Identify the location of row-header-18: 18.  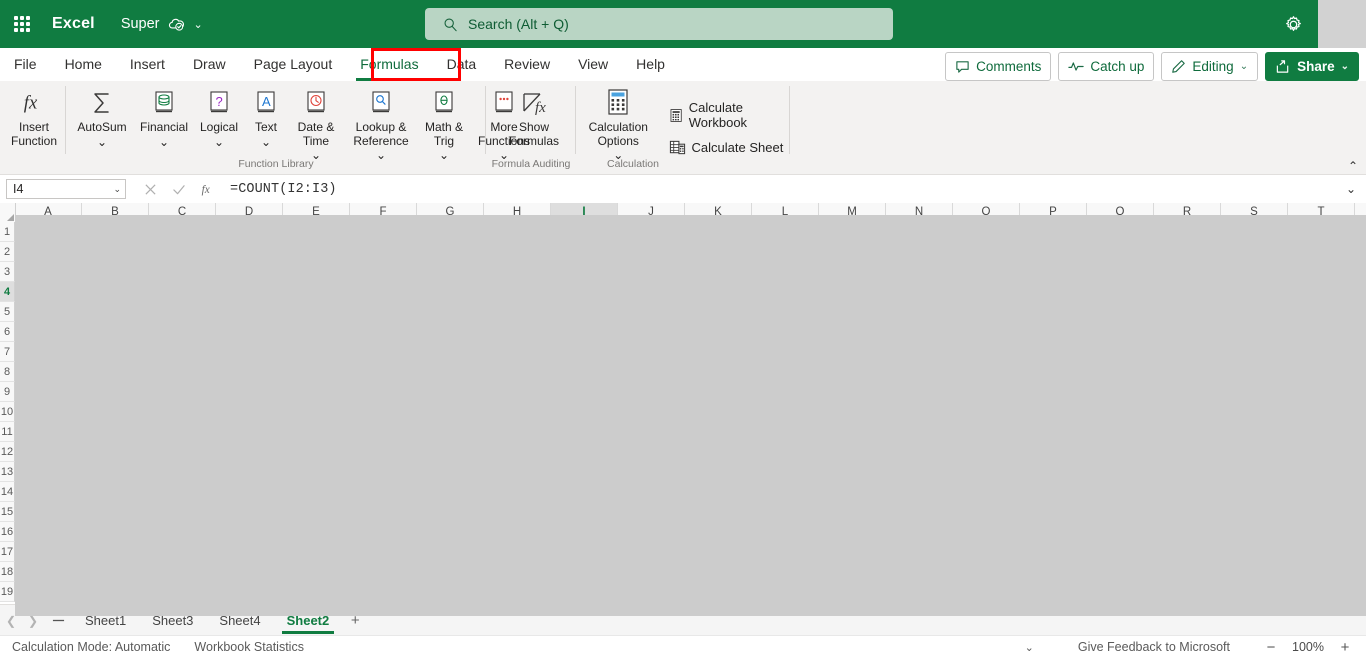
(7, 572).